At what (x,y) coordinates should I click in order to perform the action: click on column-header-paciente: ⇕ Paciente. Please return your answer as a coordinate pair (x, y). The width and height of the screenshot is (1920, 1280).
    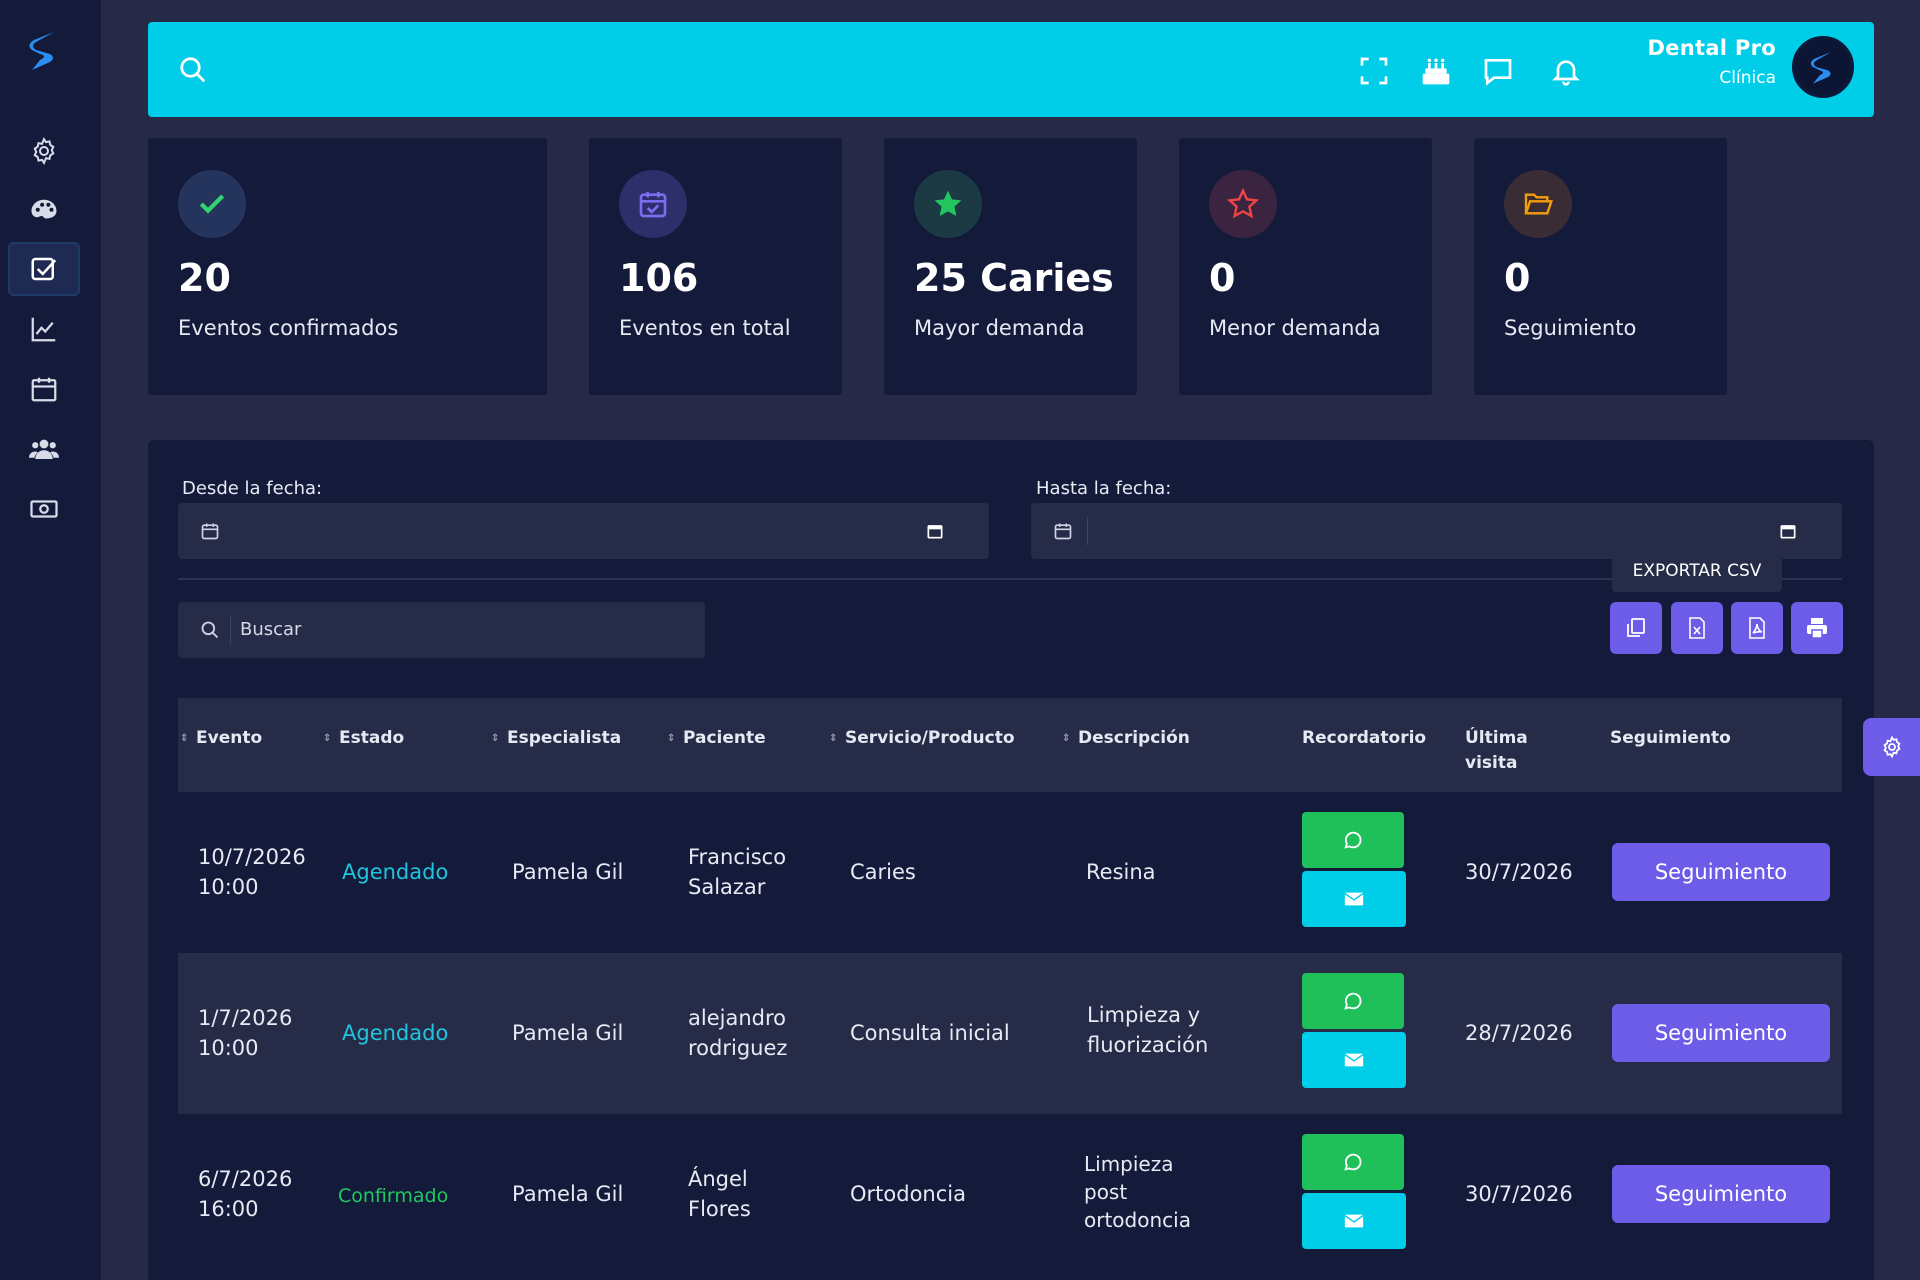
    Looking at the image, I should click on (716, 738).